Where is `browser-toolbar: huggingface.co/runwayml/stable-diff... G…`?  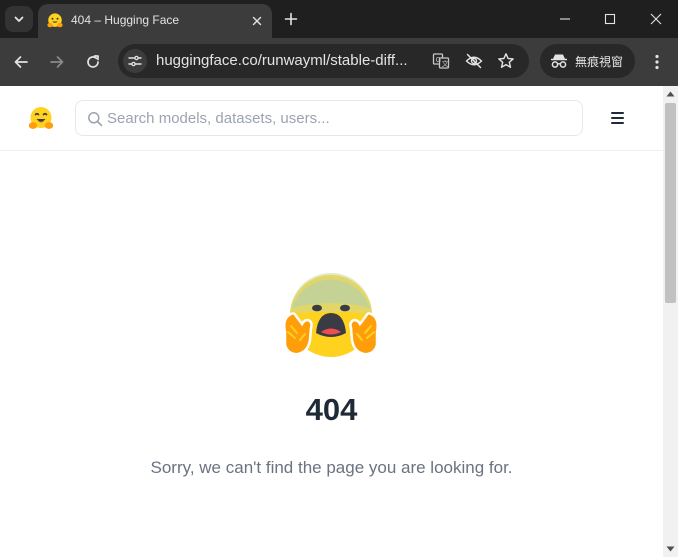 browser-toolbar: huggingface.co/runwayml/stable-diff... G… is located at coordinates (339, 62).